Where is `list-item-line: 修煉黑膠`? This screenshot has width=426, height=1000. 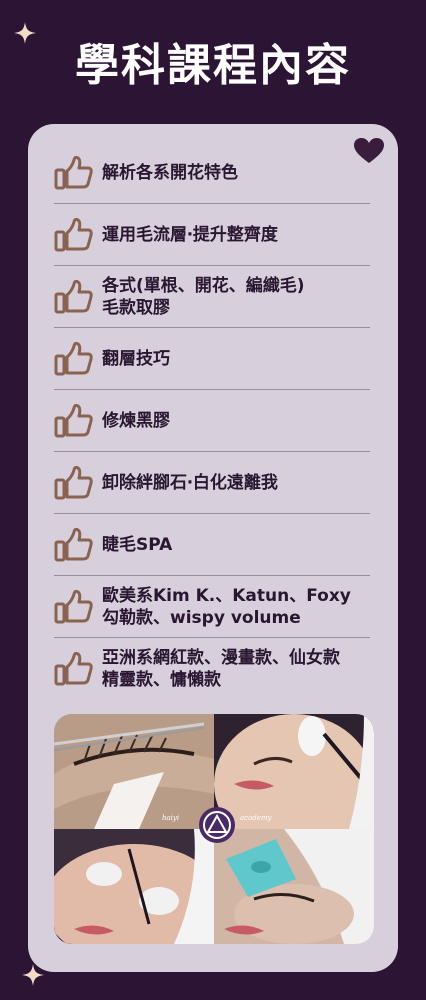
list-item-line: 修煉黑膠 is located at coordinates (136, 420).